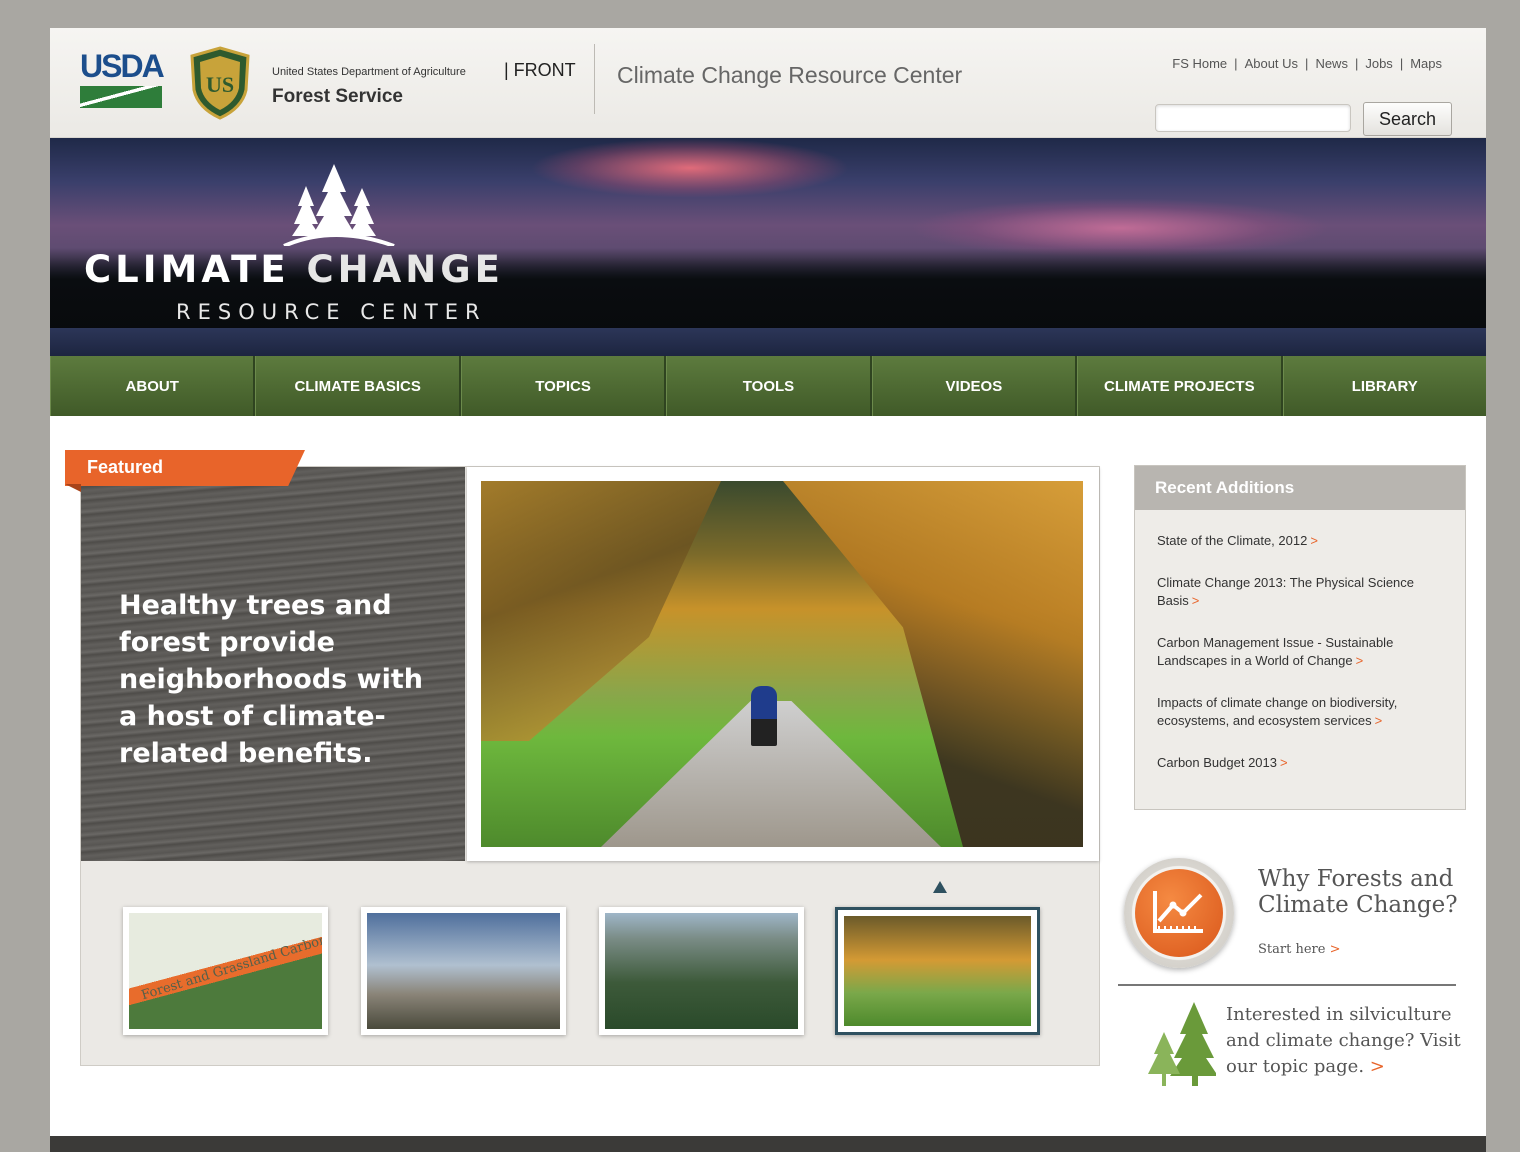 Image resolution: width=1520 pixels, height=1152 pixels. What do you see at coordinates (1407, 119) in the screenshot?
I see `search-button: Search` at bounding box center [1407, 119].